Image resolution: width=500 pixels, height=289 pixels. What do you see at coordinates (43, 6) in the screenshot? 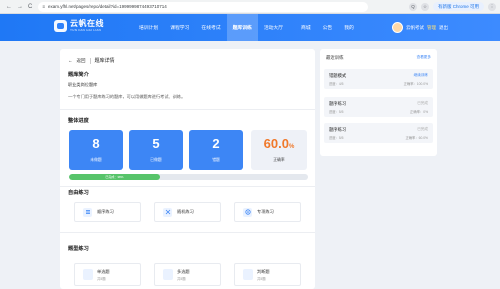
I see `site-info-icon: ≡` at bounding box center [43, 6].